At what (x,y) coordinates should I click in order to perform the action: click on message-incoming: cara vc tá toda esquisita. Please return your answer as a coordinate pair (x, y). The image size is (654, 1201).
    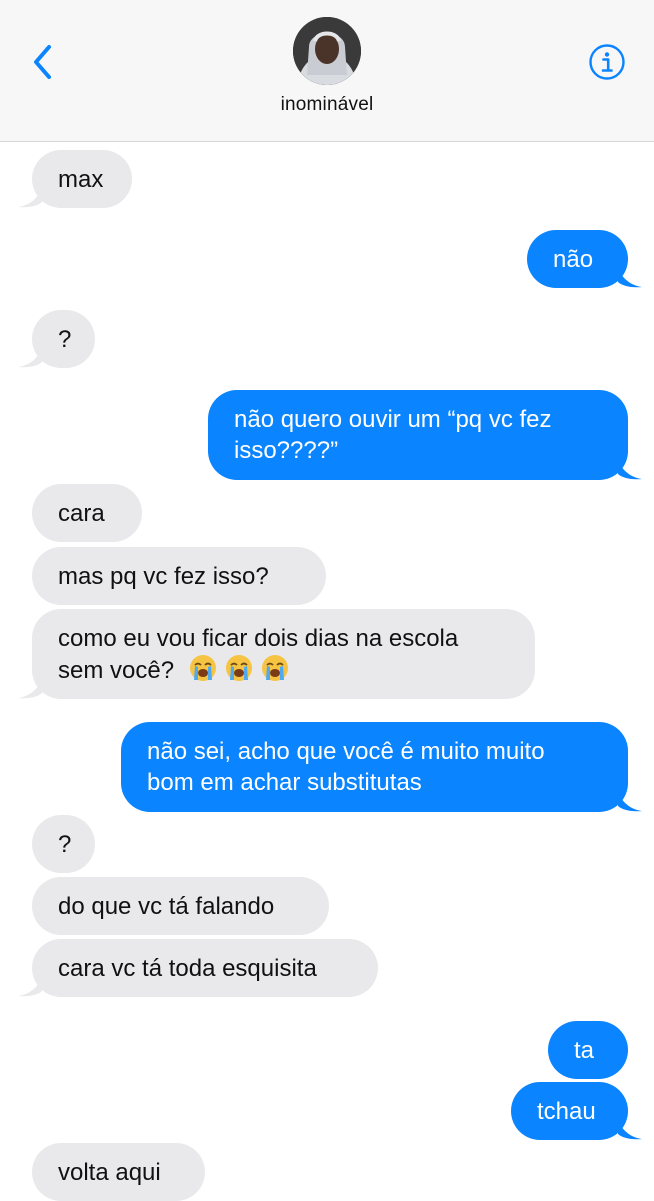
    Looking at the image, I should click on (198, 968).